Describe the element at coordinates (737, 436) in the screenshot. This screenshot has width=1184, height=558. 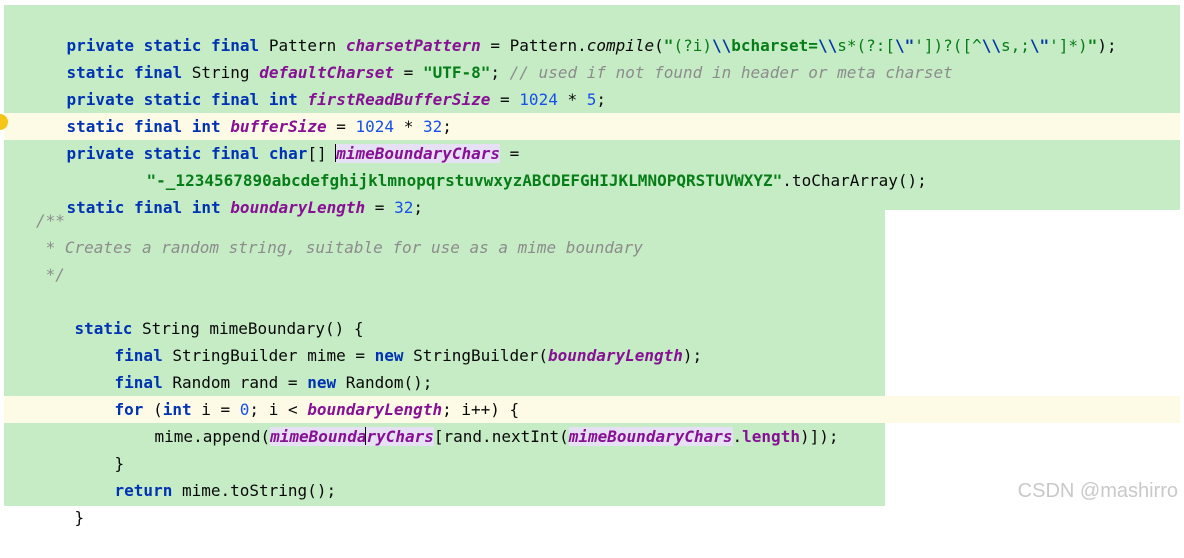
I see `code-text: .` at that location.